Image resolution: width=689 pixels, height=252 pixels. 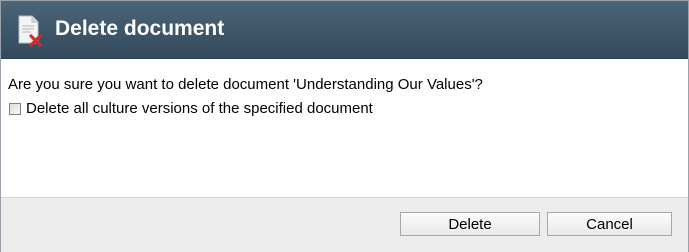 What do you see at coordinates (15, 108) in the screenshot?
I see `delete-all-cultures-checkbox` at bounding box center [15, 108].